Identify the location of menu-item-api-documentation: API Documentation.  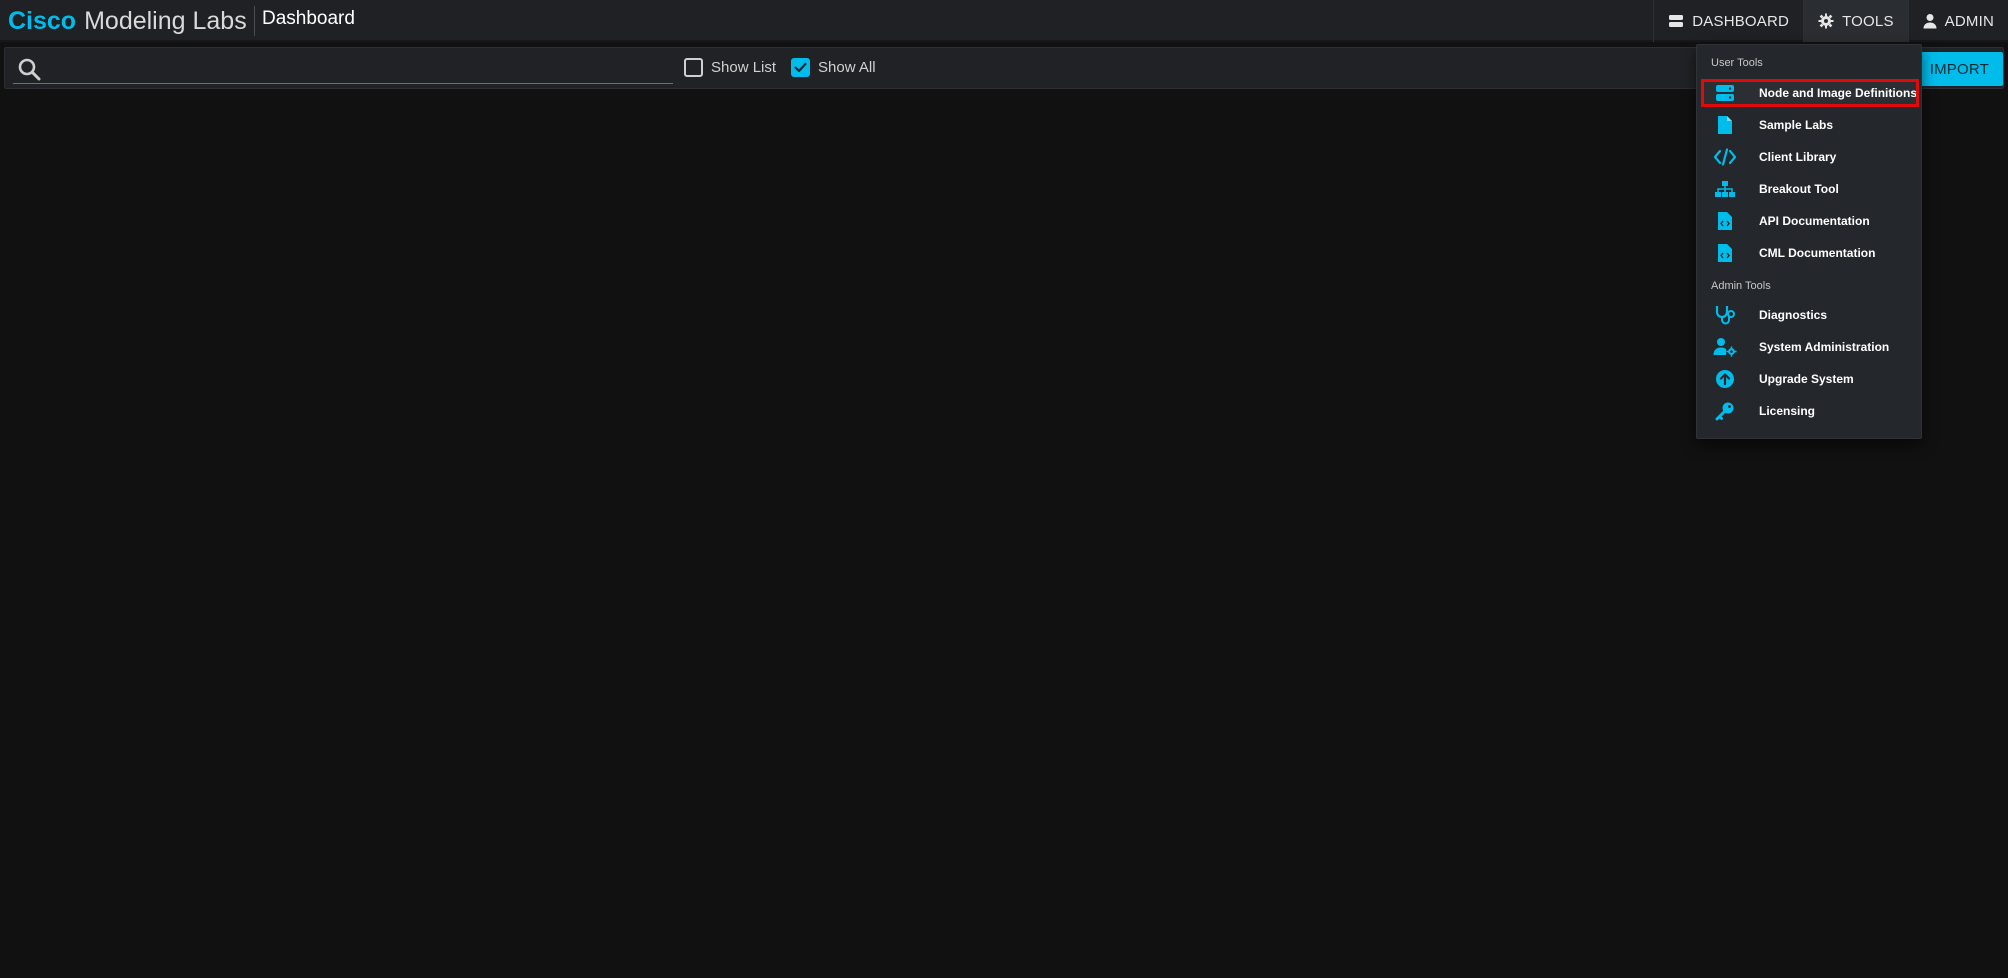
(1810, 221).